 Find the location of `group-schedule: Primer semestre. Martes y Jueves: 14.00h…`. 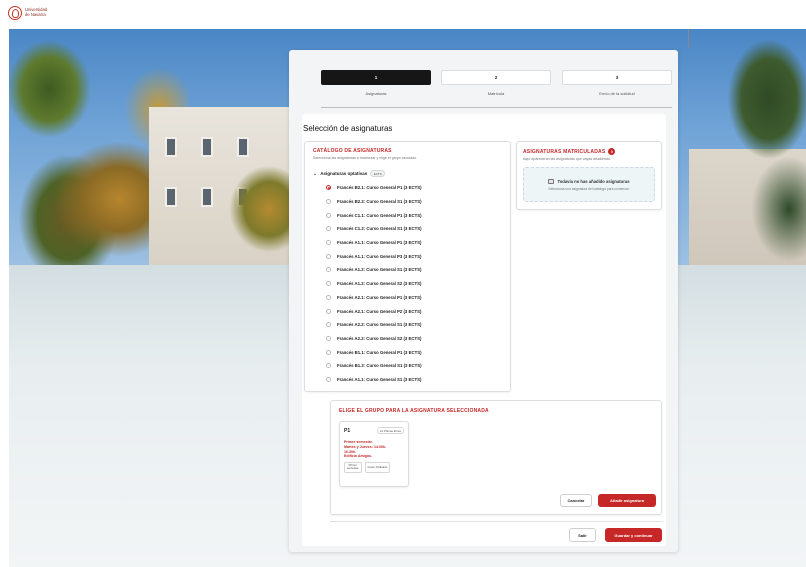

group-schedule: Primer semestre. Martes y Jueves: 14.00h… is located at coordinates (374, 449).